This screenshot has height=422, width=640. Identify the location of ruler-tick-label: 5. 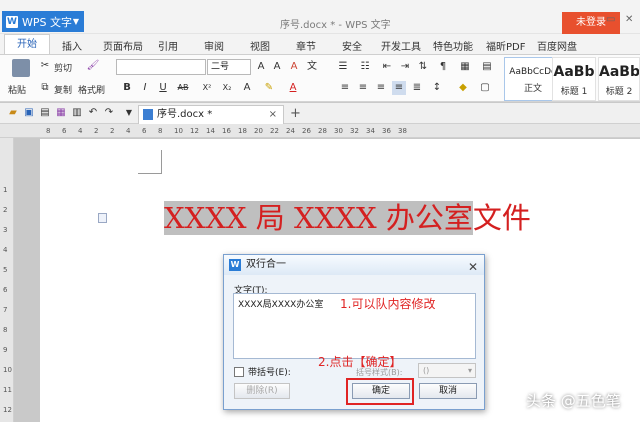
(5, 270).